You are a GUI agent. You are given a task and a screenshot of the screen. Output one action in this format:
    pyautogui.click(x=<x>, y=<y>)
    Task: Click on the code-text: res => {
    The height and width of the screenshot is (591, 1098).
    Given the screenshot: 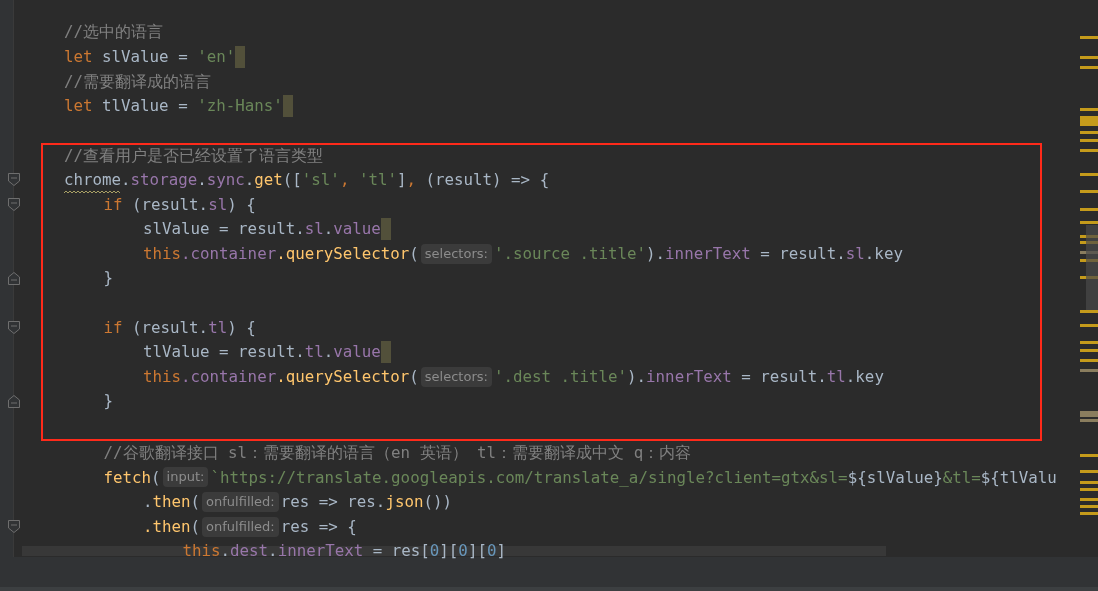 What is the action you would take?
    pyautogui.click(x=318, y=526)
    